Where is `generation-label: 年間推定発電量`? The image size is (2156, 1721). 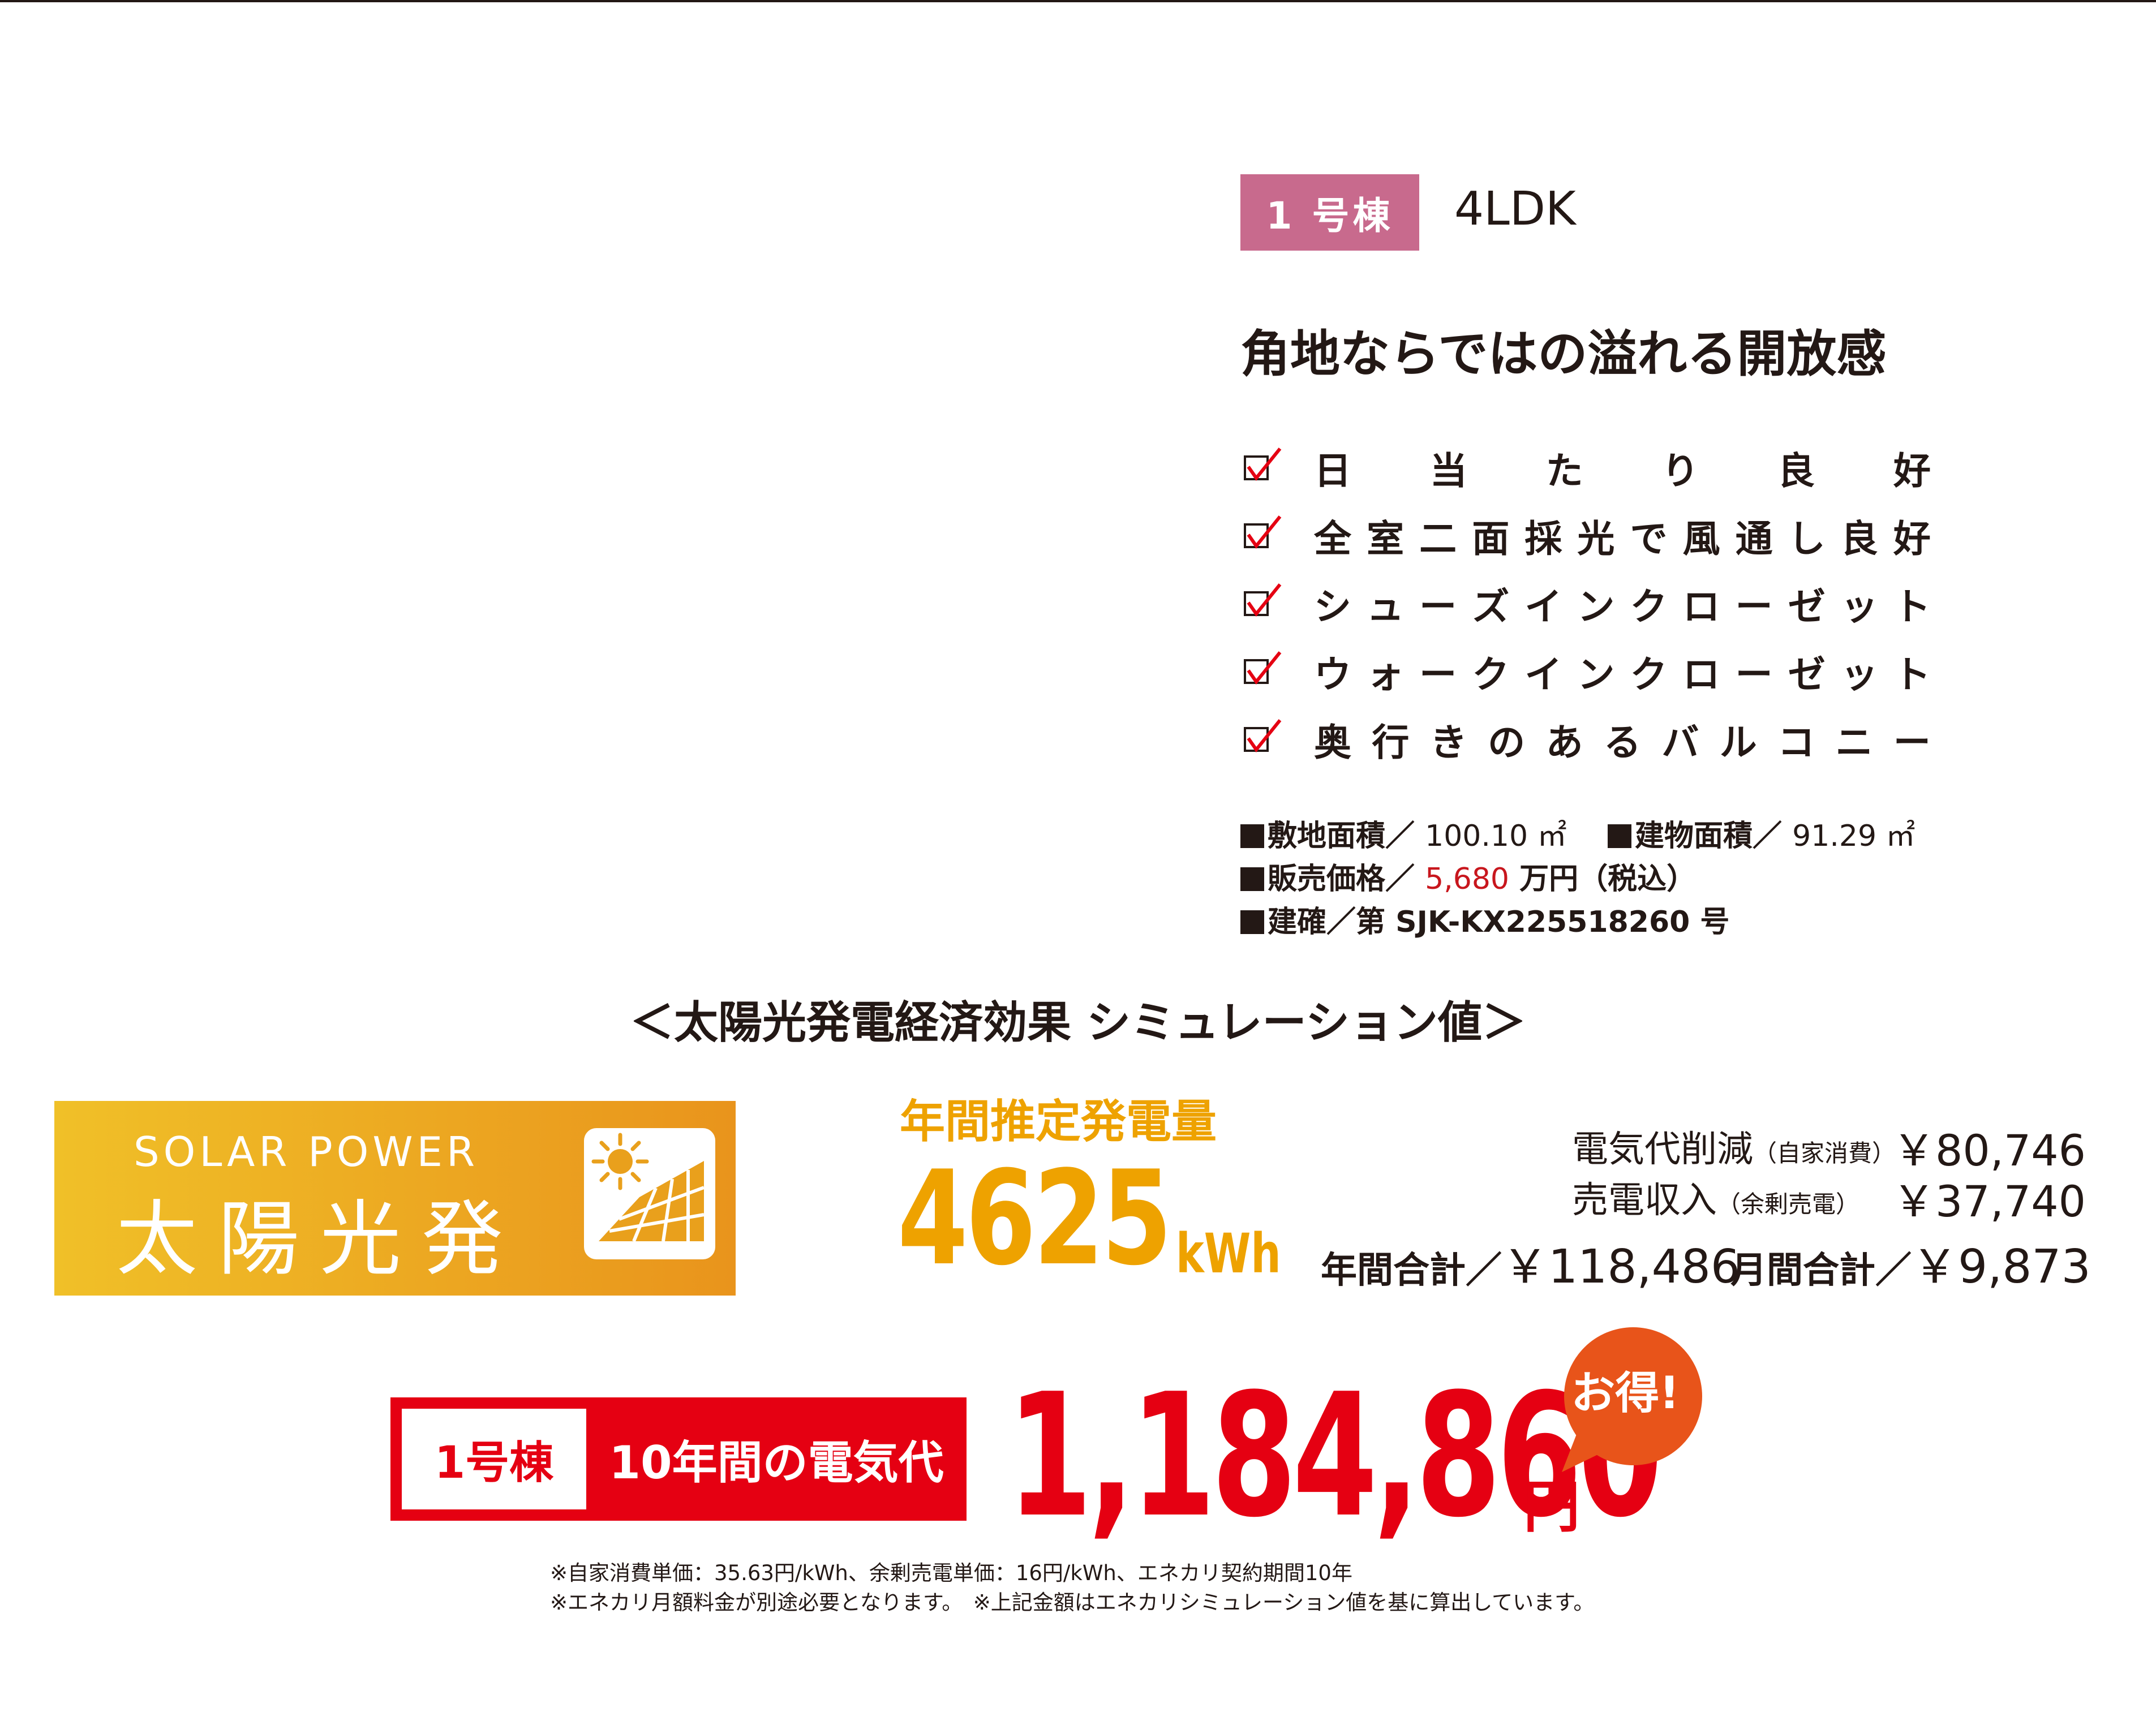
generation-label: 年間推定発電量 is located at coordinates (1058, 1122).